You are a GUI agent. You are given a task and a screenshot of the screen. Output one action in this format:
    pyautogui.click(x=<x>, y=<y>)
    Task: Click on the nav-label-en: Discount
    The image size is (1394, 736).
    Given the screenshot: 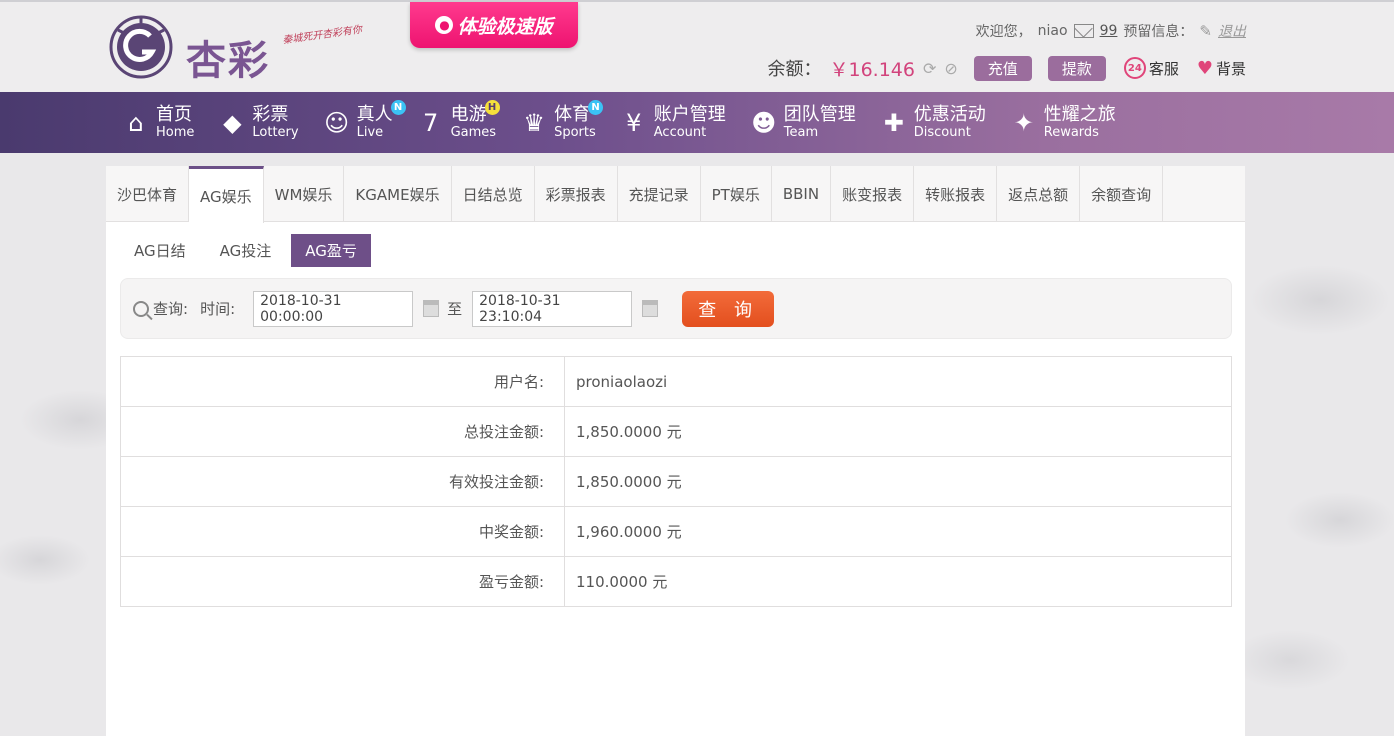 What is the action you would take?
    pyautogui.click(x=942, y=132)
    